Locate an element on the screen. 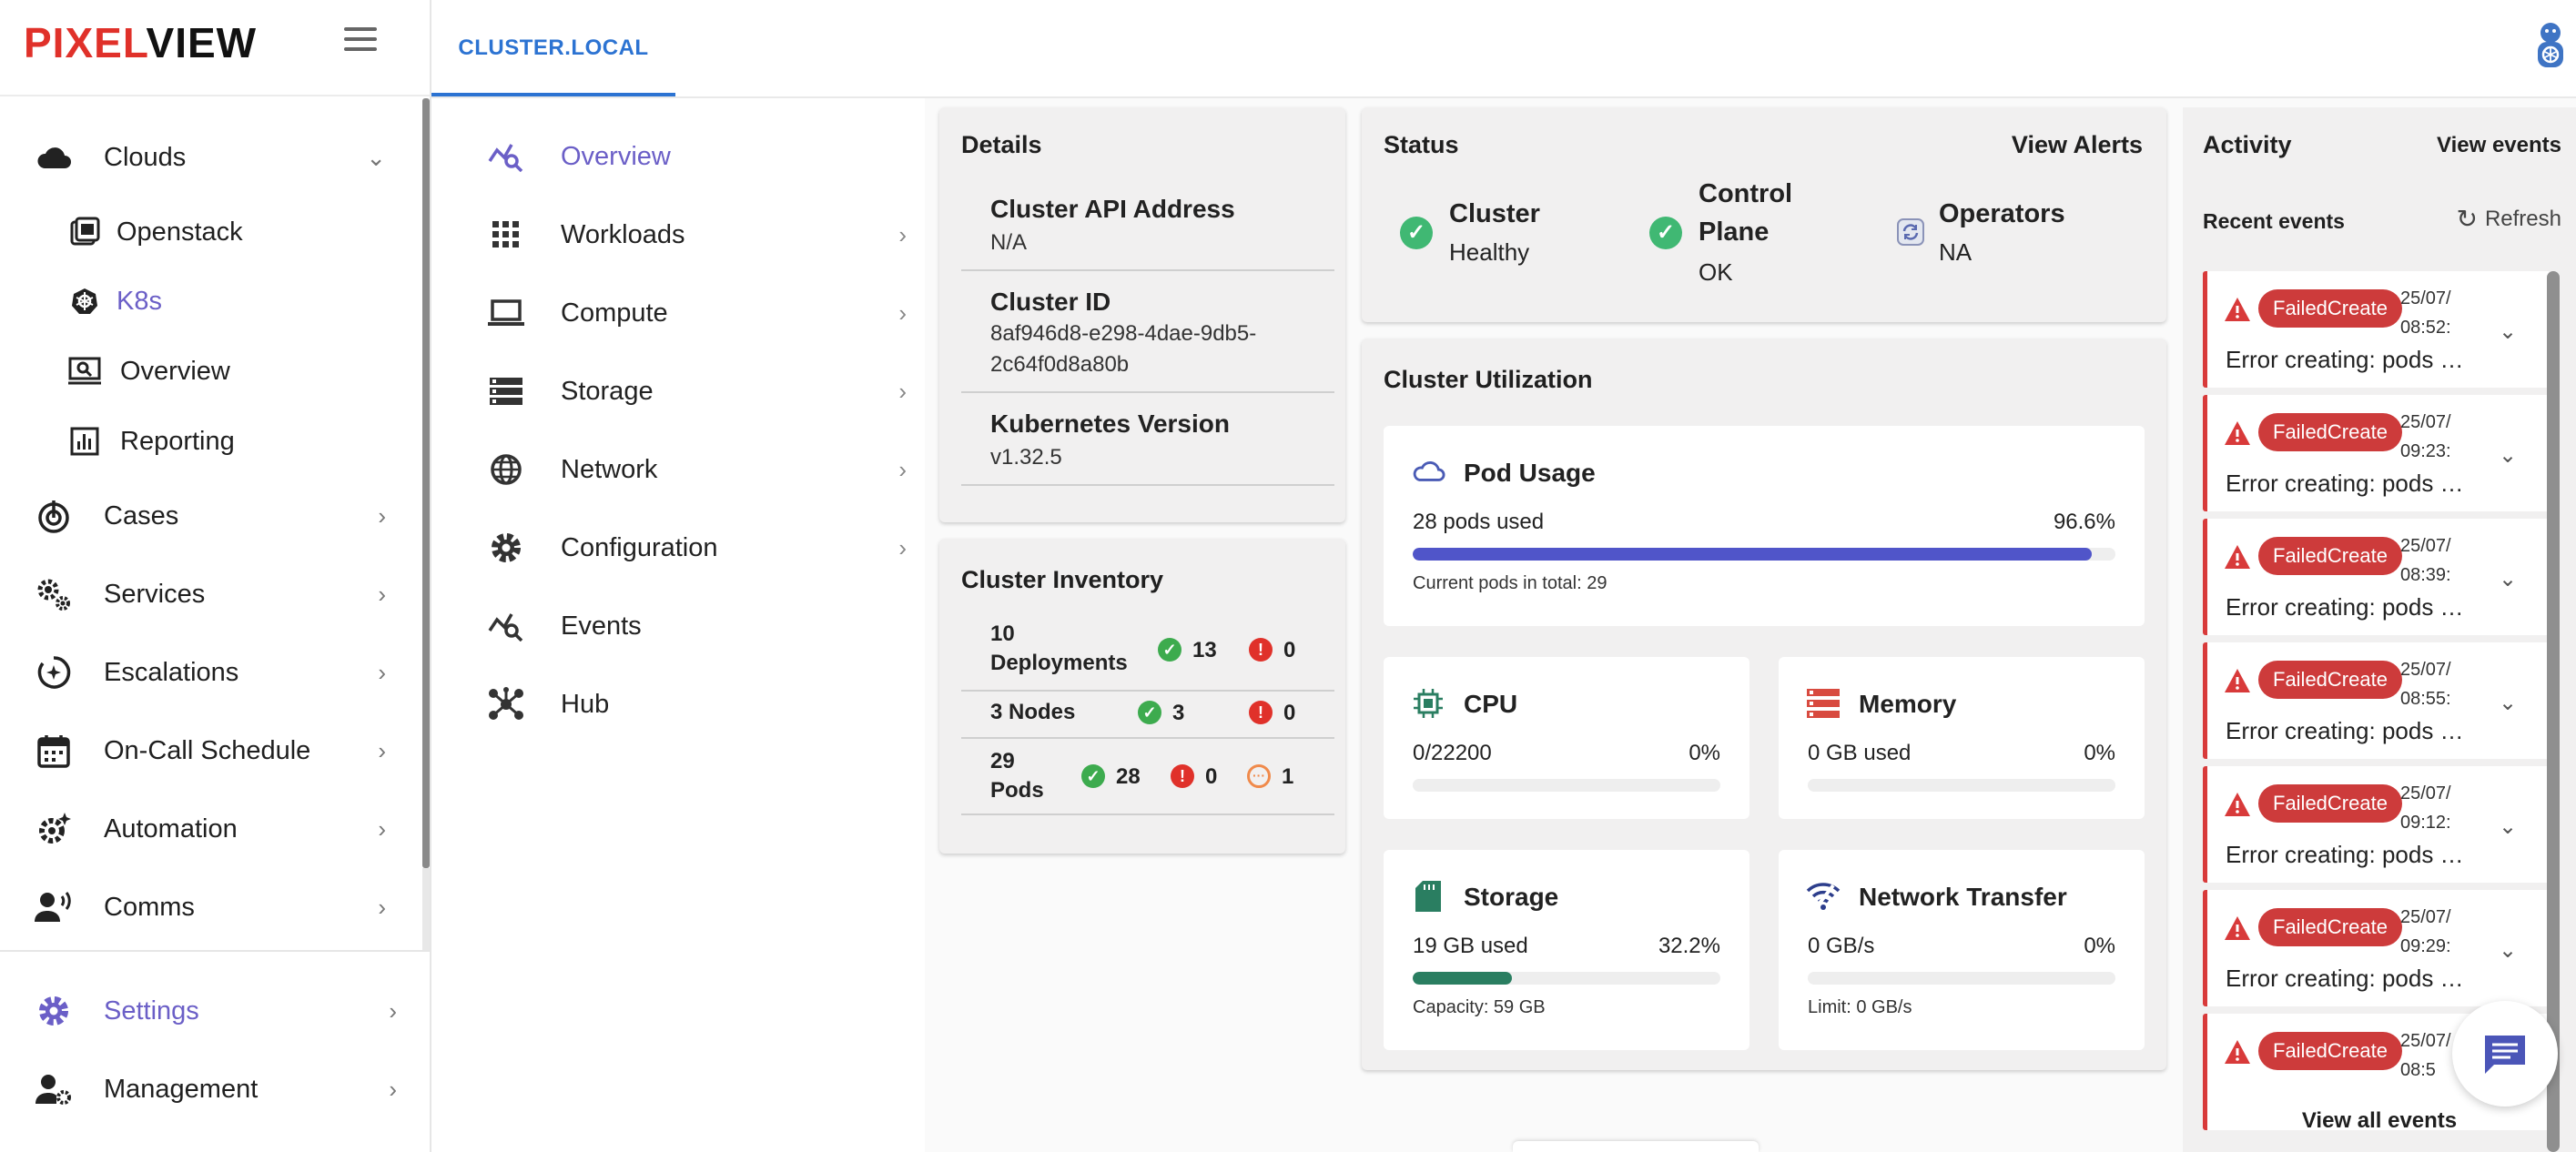 The height and width of the screenshot is (1152, 2576). sidebar-item-comms: Comms › is located at coordinates (209, 907).